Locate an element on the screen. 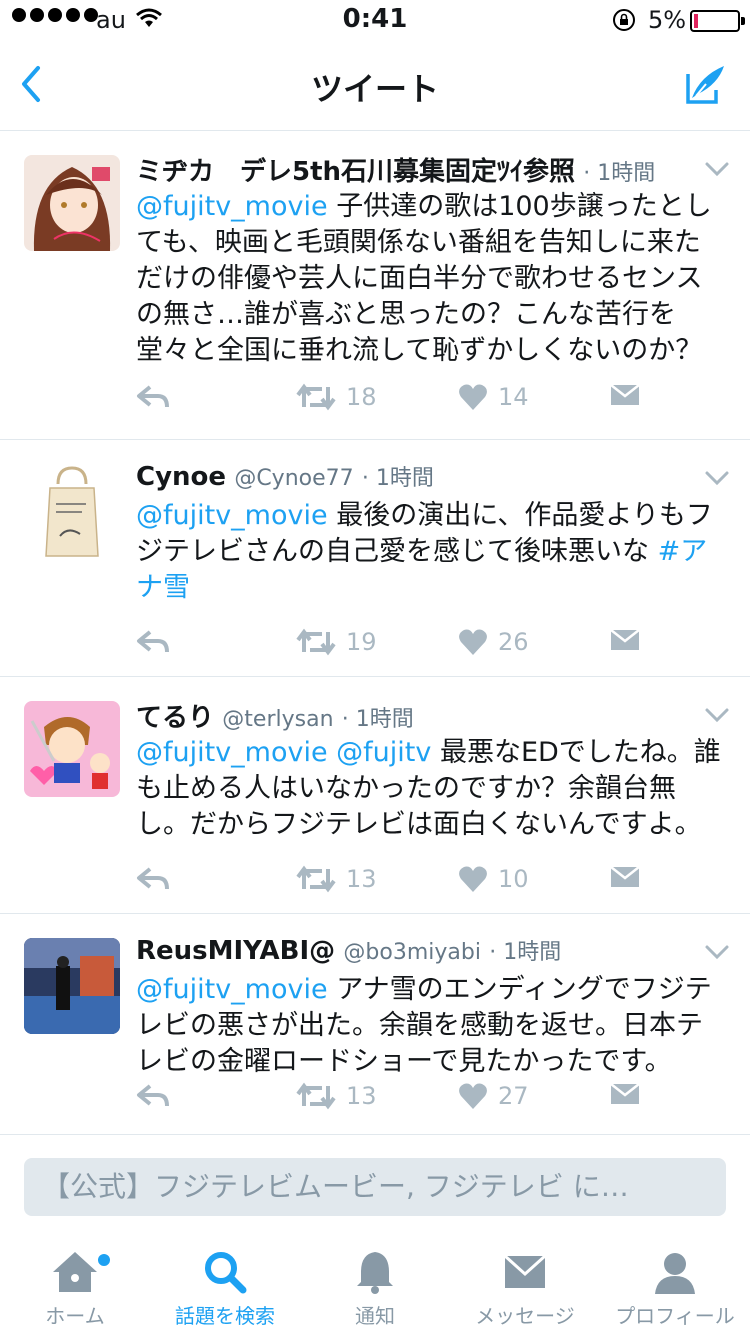 The width and height of the screenshot is (750, 1334). like-button: 27 is located at coordinates (493, 1096).